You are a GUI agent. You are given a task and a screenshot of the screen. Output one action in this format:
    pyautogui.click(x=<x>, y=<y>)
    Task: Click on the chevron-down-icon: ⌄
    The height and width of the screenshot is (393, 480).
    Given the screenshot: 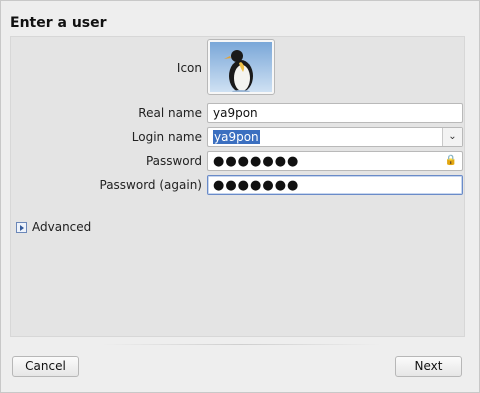 What is the action you would take?
    pyautogui.click(x=452, y=137)
    